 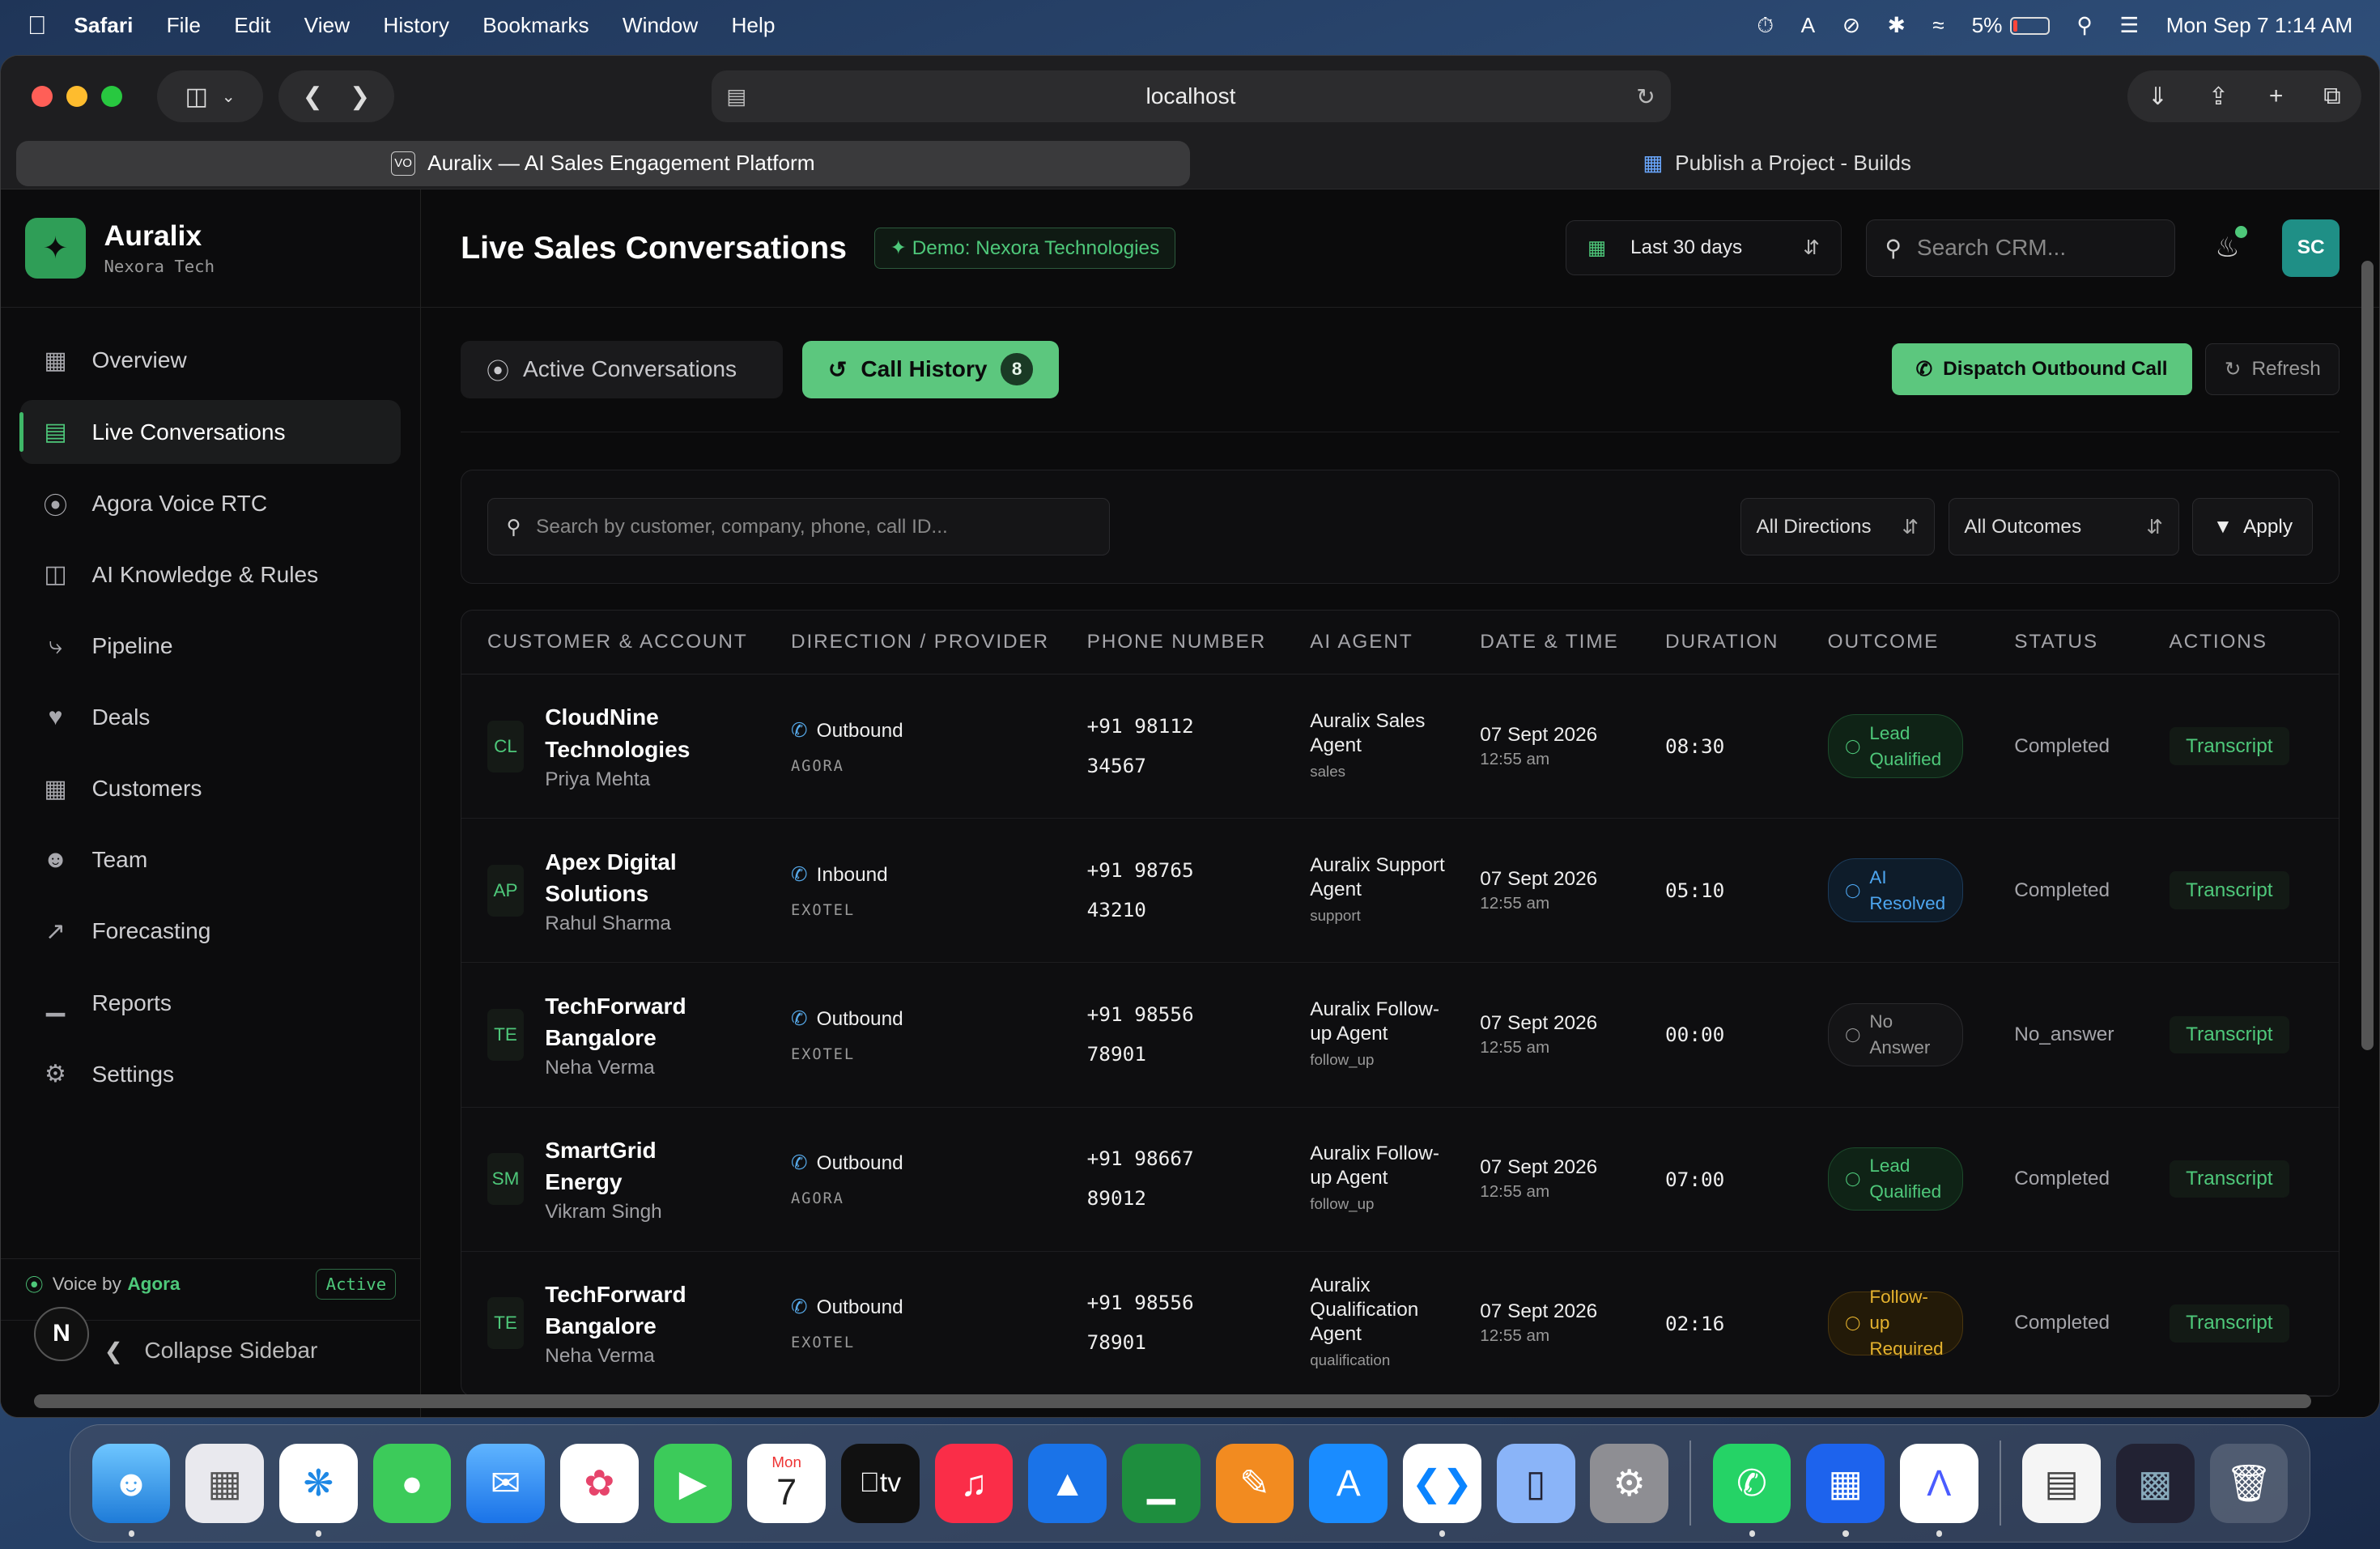 What do you see at coordinates (736, 96) in the screenshot?
I see `page-settings-icon: ▤` at bounding box center [736, 96].